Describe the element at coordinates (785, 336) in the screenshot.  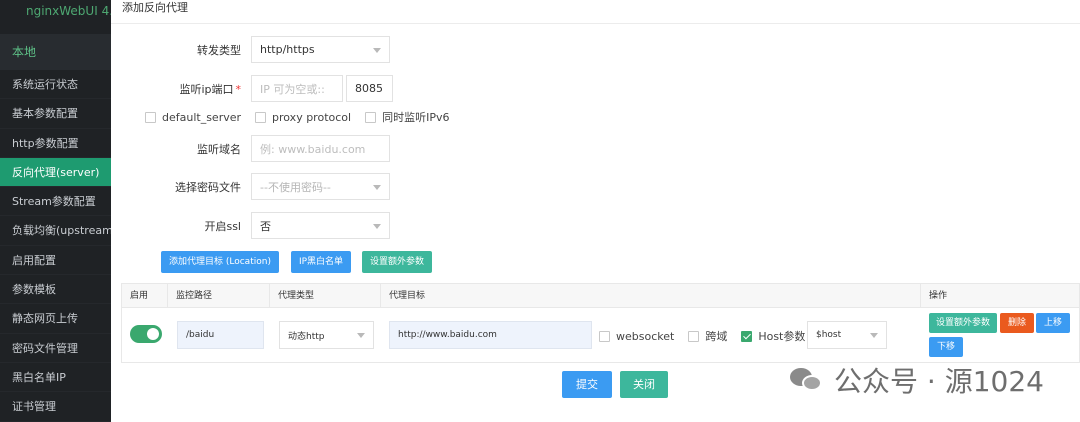
I see `host-param-label: Host参数 :` at that location.